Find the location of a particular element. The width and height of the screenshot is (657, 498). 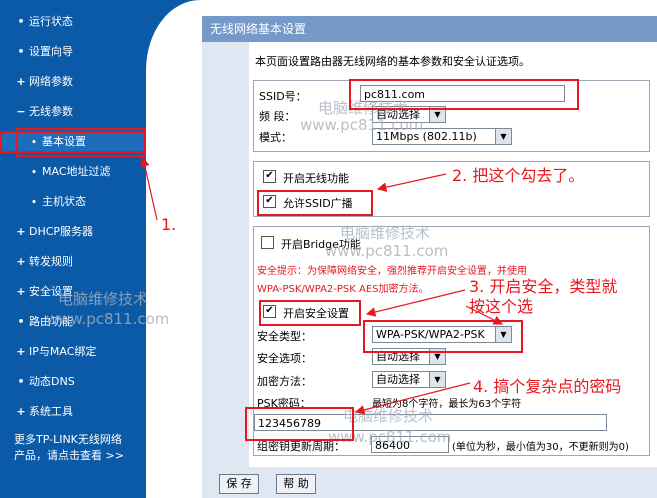

sidebar-item-label: 运行状态 is located at coordinates (51, 21).